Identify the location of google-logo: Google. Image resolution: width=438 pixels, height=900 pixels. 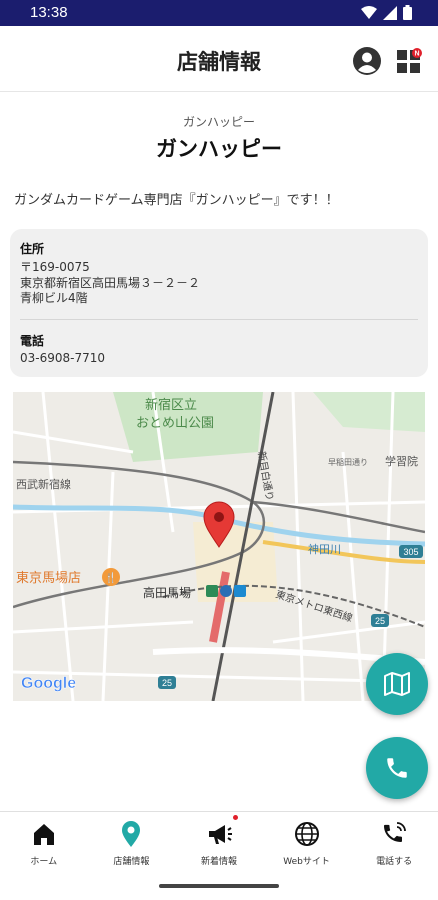
(48, 683).